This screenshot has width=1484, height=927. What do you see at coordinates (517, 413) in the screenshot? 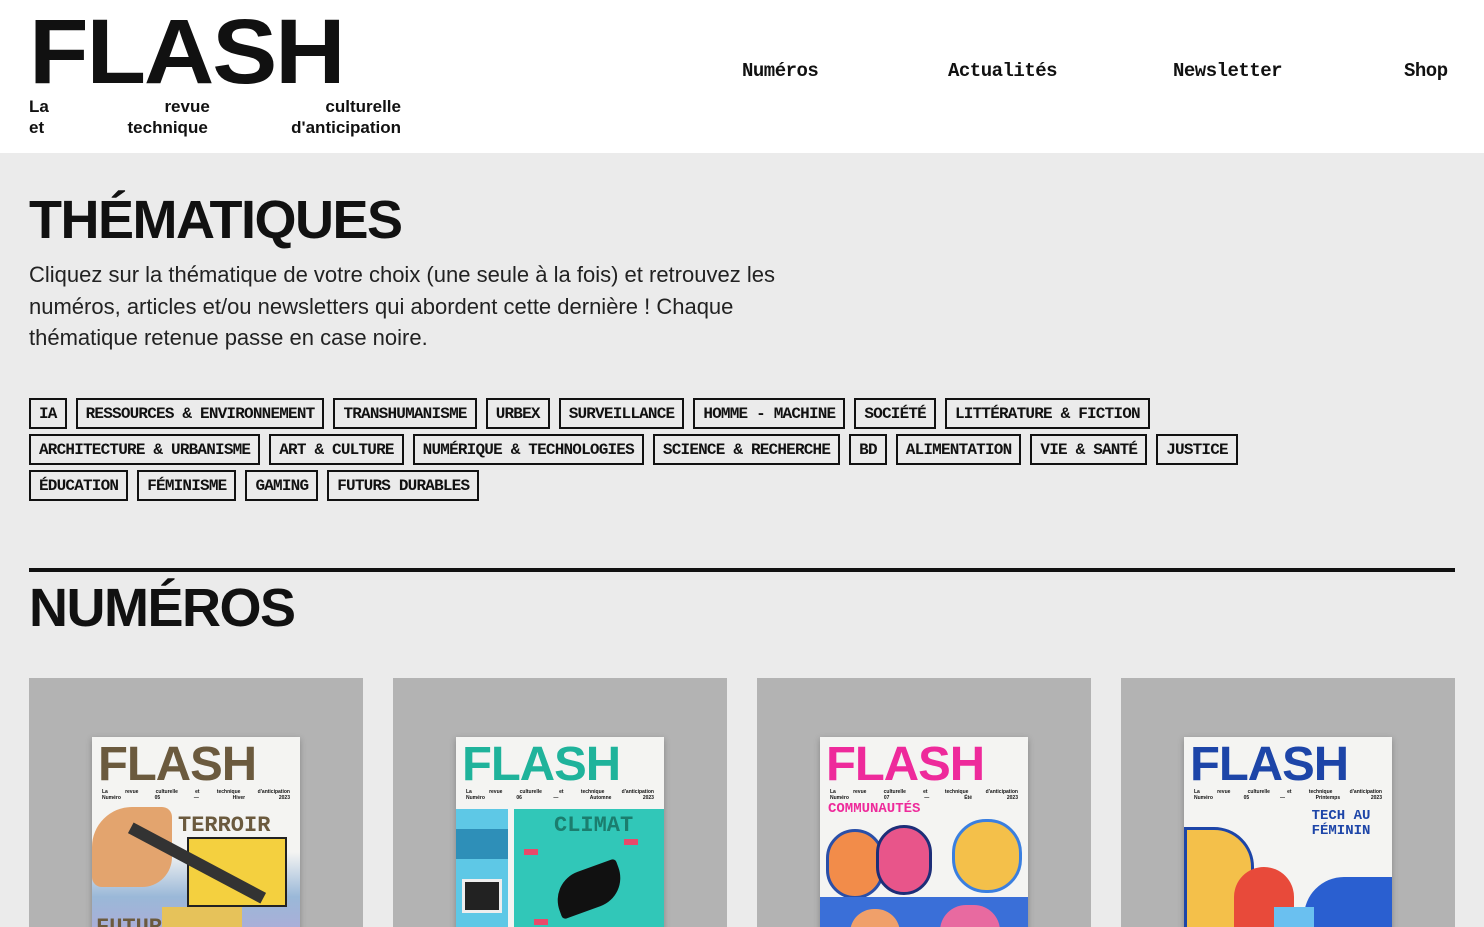
I see `theme-tag: URBEX` at bounding box center [517, 413].